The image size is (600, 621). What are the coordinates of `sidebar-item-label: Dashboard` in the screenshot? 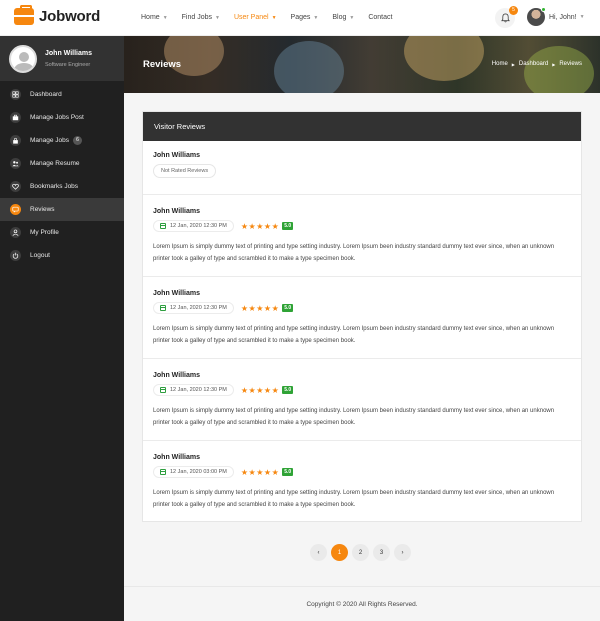 It's located at (46, 94).